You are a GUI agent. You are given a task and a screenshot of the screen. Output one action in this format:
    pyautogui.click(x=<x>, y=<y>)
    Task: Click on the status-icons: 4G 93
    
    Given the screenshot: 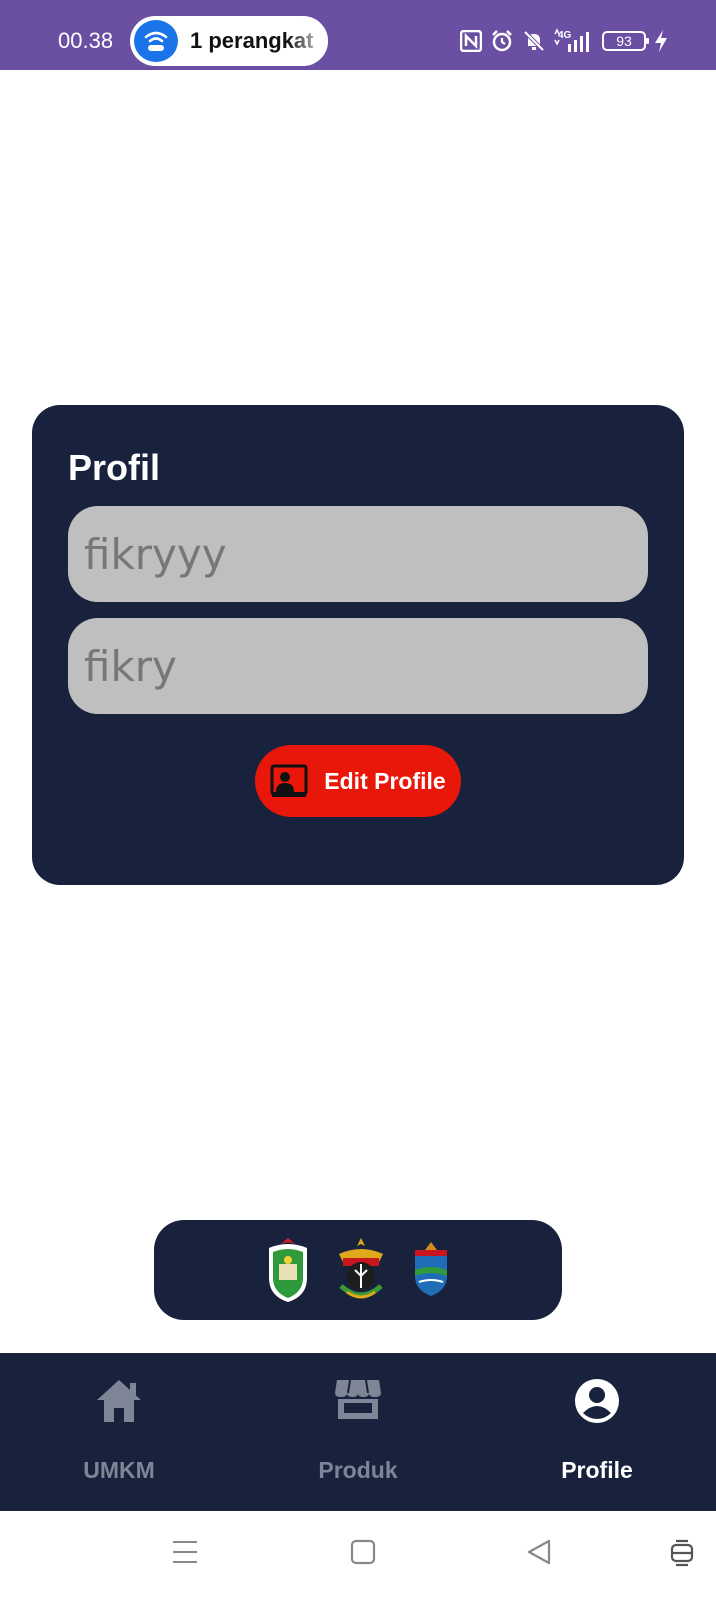 What is the action you would take?
    pyautogui.click(x=564, y=41)
    